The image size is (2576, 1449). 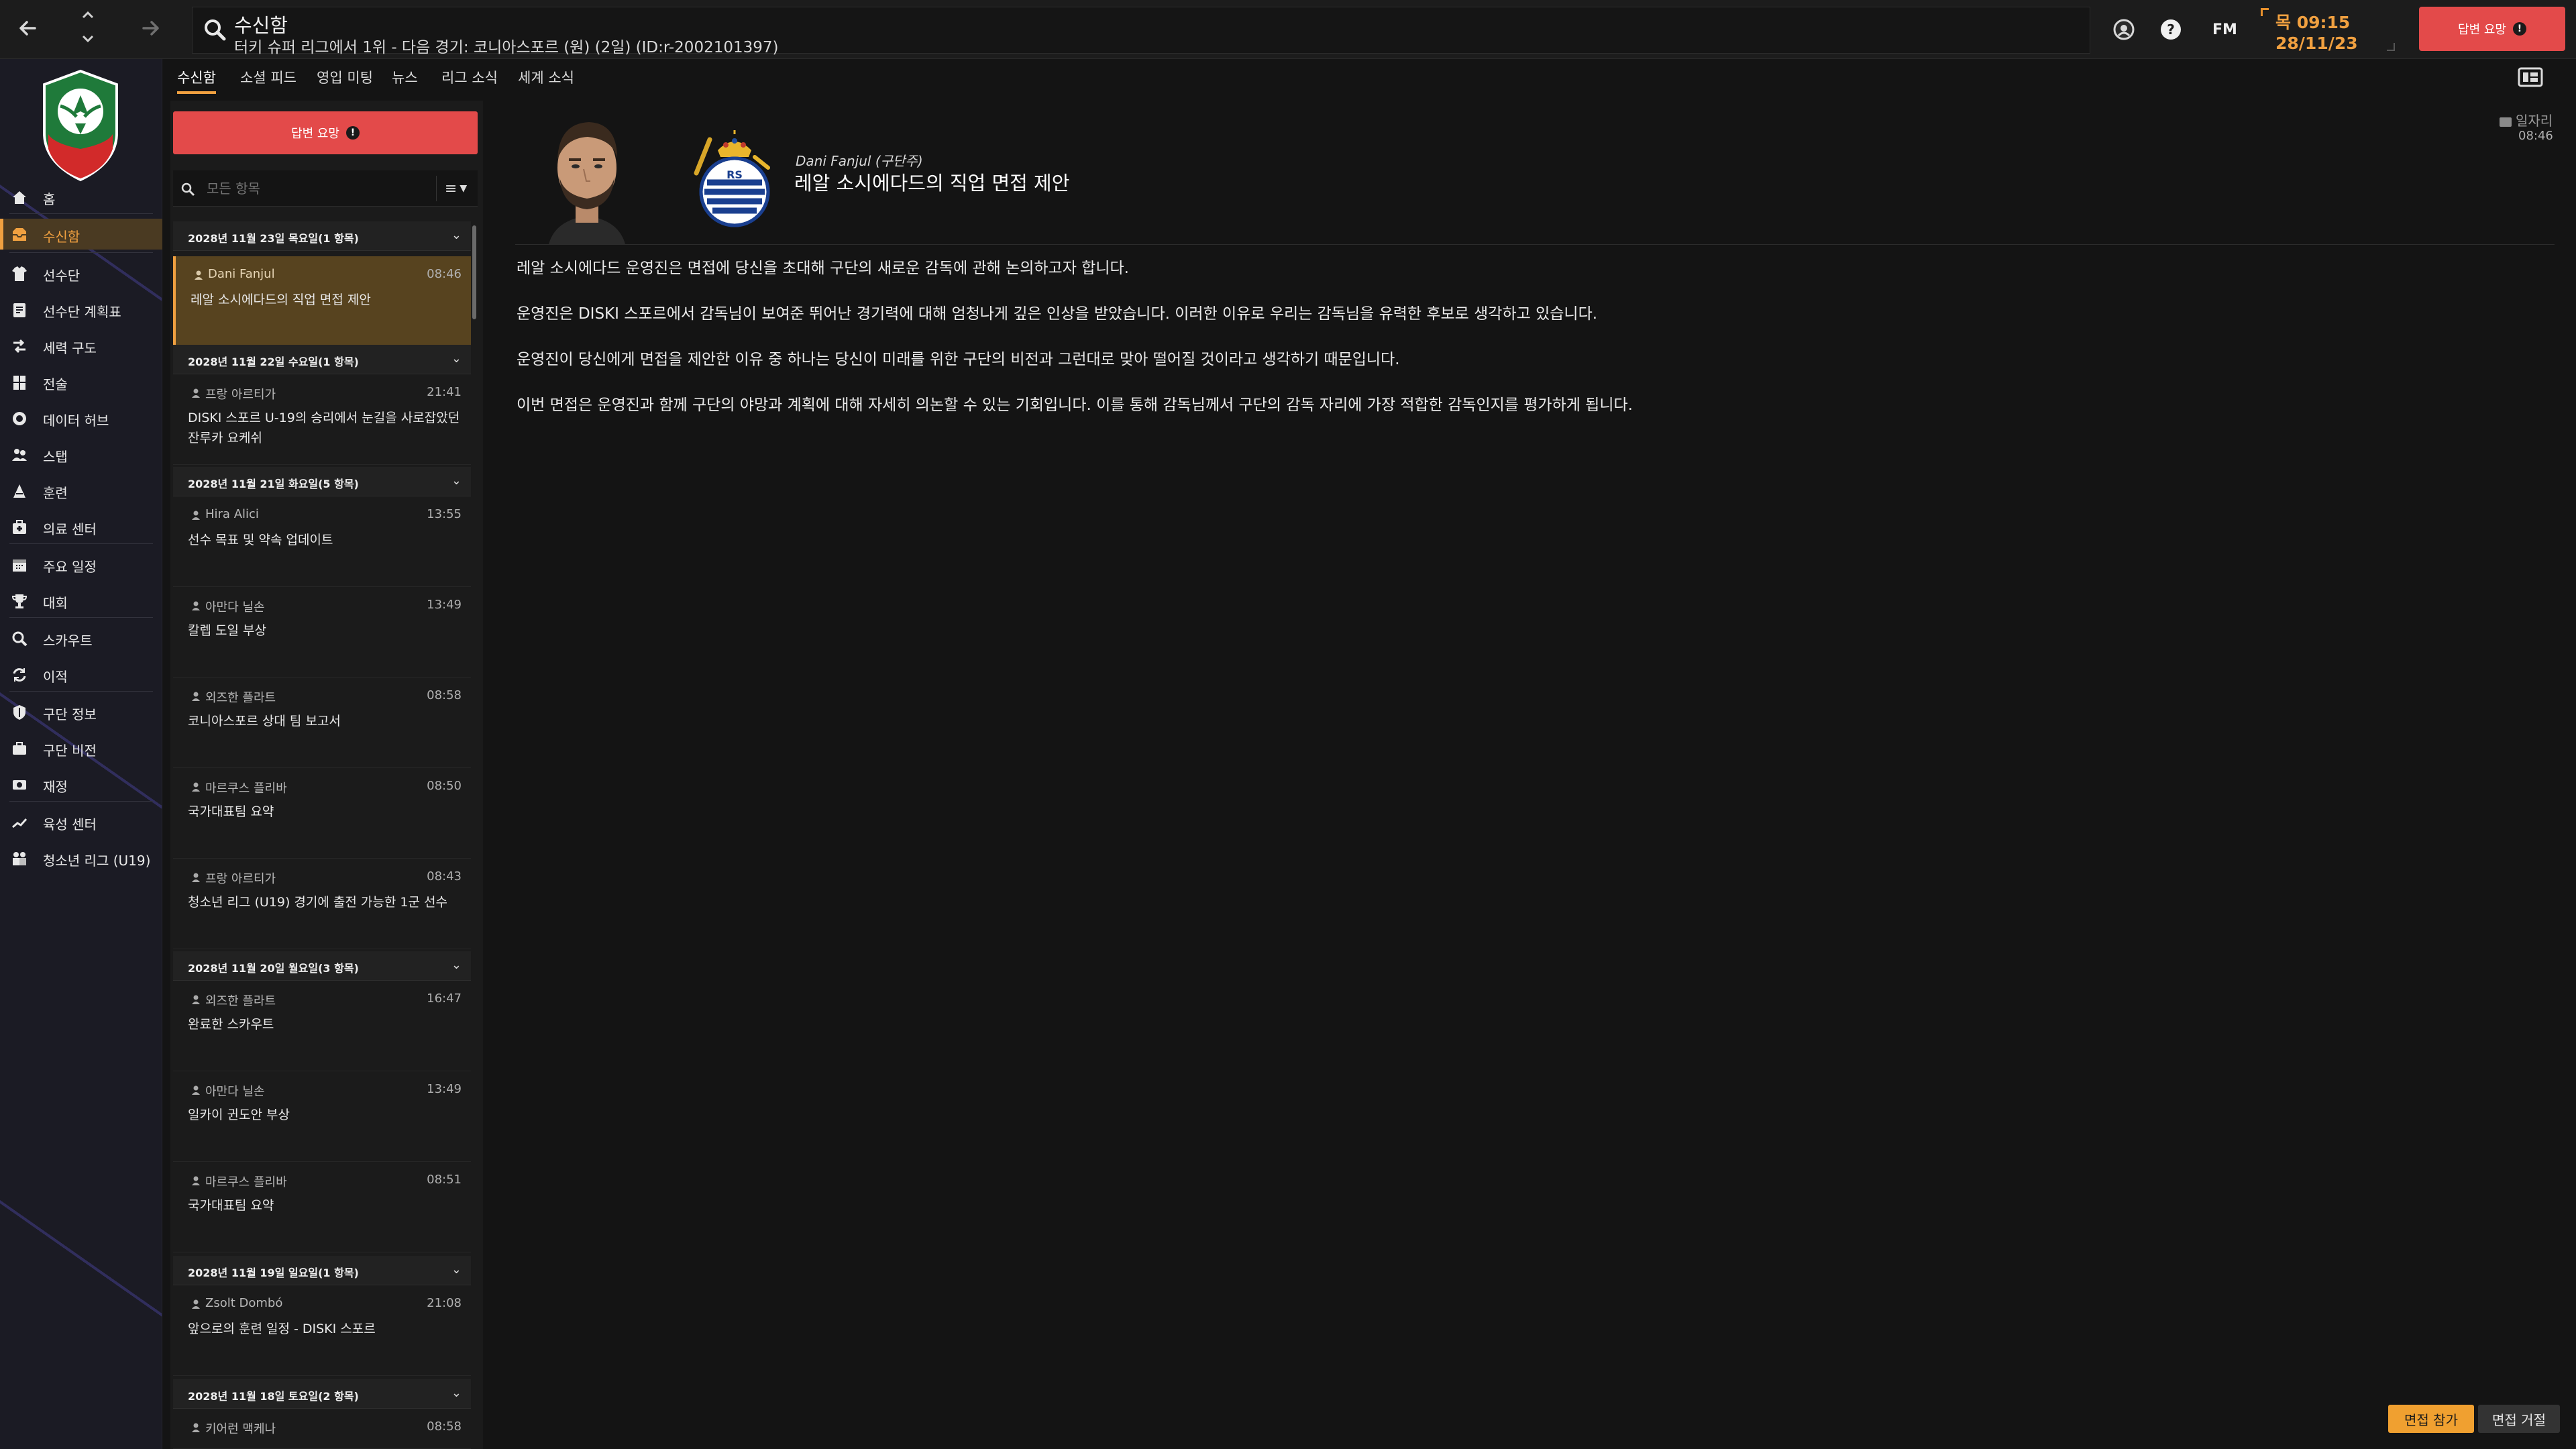 I want to click on list-item: Hira Alici 13:55 선수 목표 및 약속 업데이트, so click(x=322, y=541).